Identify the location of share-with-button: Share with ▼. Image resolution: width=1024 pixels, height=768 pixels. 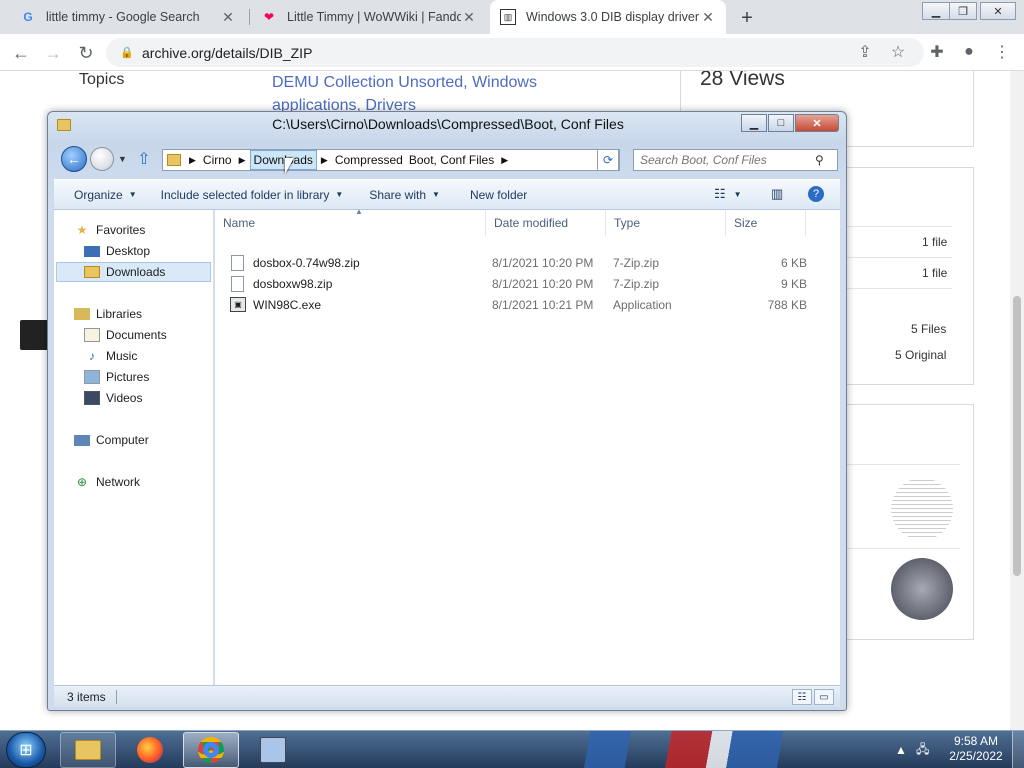
(401, 195).